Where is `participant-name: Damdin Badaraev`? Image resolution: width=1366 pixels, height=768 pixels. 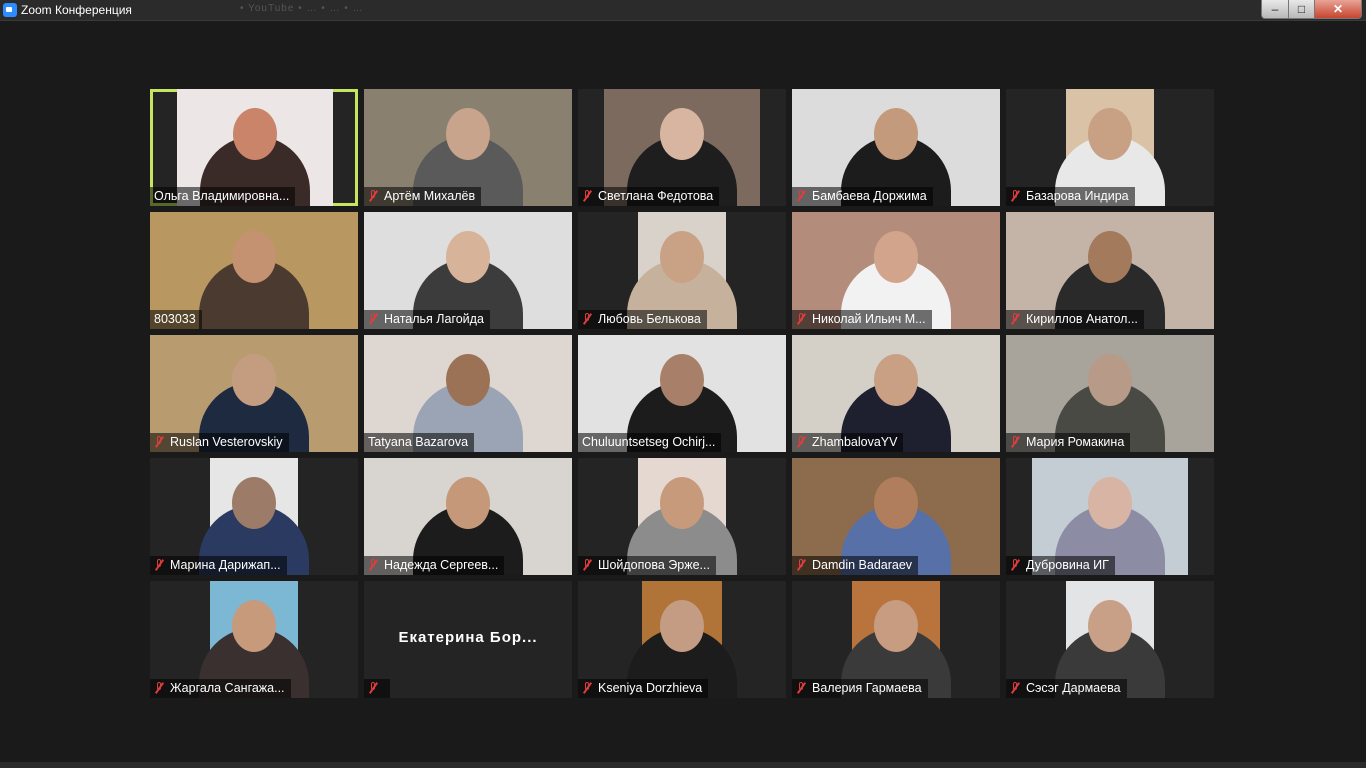 participant-name: Damdin Badaraev is located at coordinates (862, 565).